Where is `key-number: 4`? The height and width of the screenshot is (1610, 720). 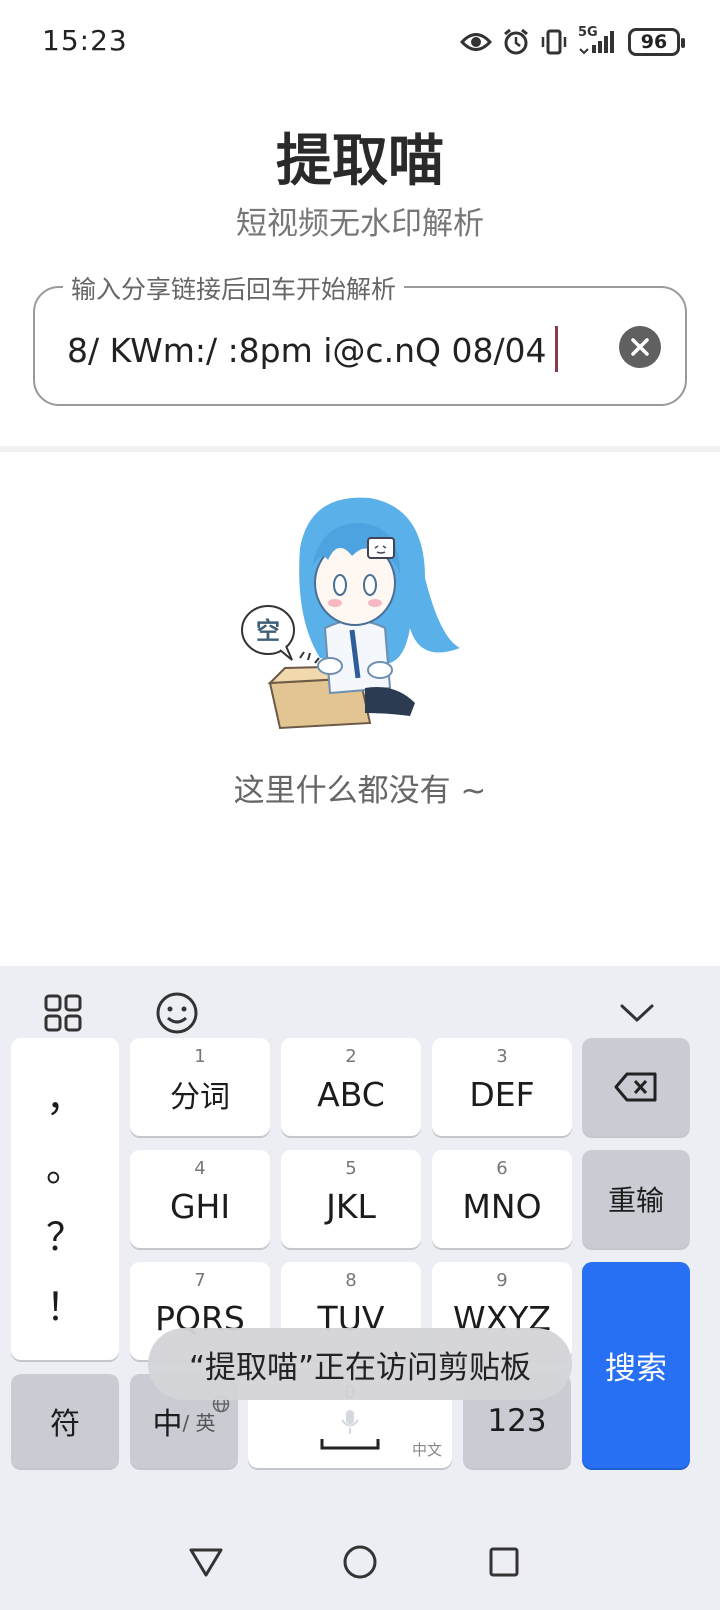
key-number: 4 is located at coordinates (200, 1168).